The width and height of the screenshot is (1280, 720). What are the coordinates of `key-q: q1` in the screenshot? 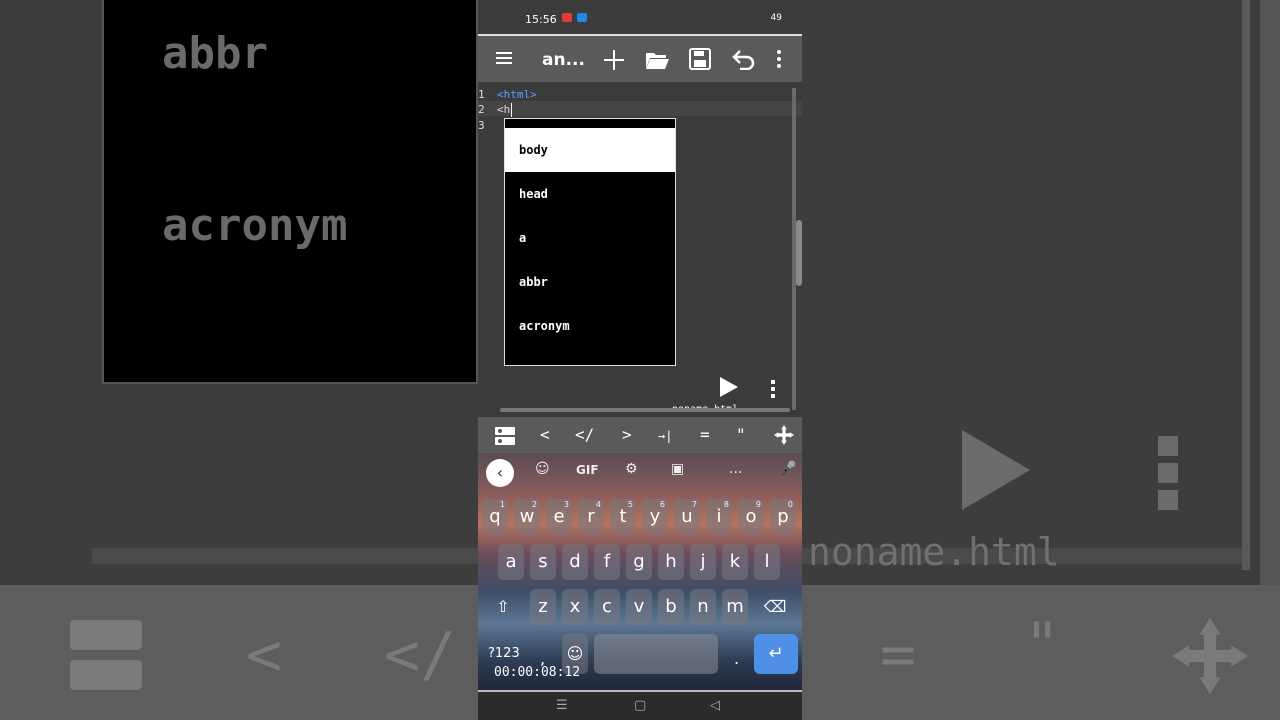 It's located at (495, 517).